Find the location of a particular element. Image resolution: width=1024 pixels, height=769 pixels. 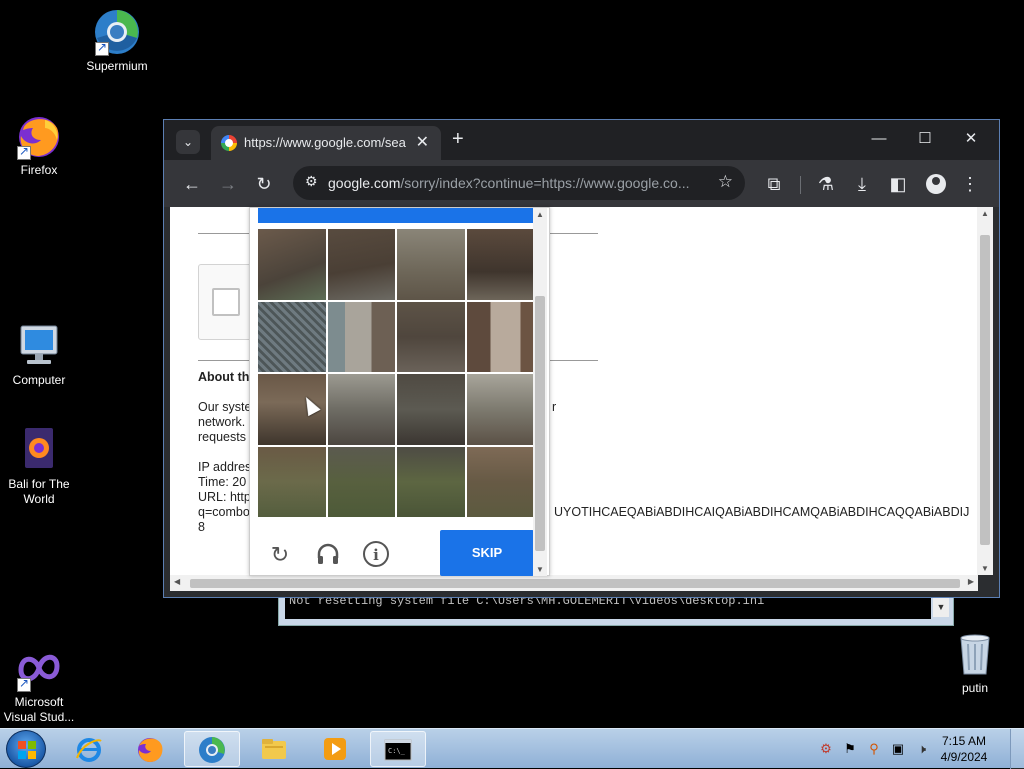

scroll-right-icon: ▶ is located at coordinates (971, 581).